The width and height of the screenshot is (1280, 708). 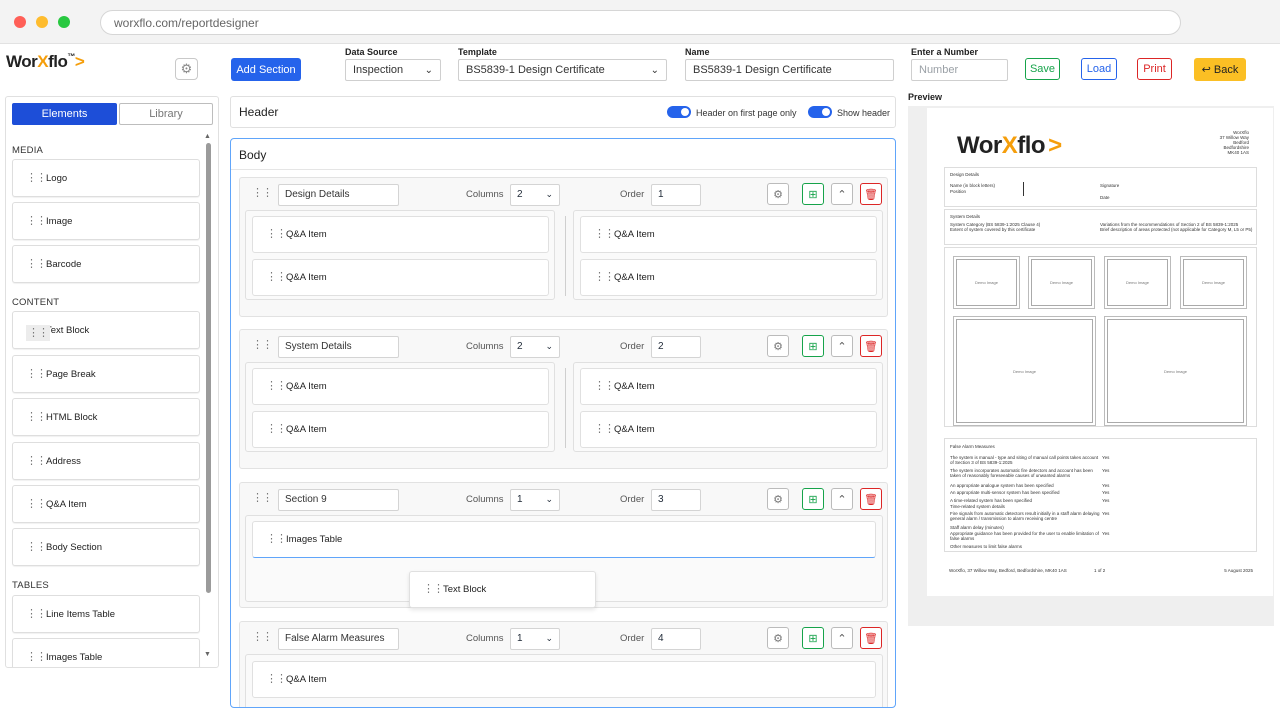 What do you see at coordinates (208, 368) in the screenshot?
I see `scrollbar-thumb` at bounding box center [208, 368].